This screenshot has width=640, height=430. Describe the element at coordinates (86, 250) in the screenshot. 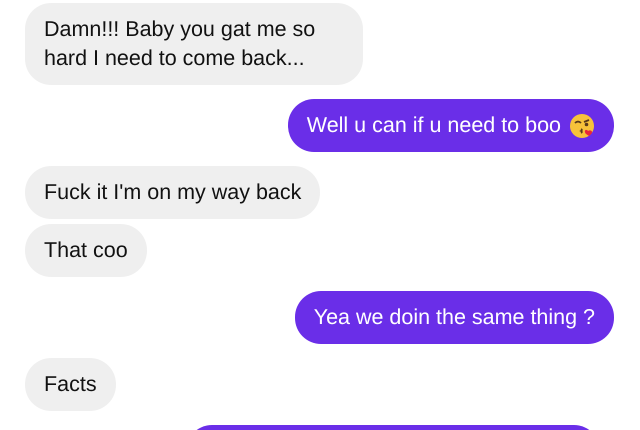

I see `received-message: That coo` at that location.